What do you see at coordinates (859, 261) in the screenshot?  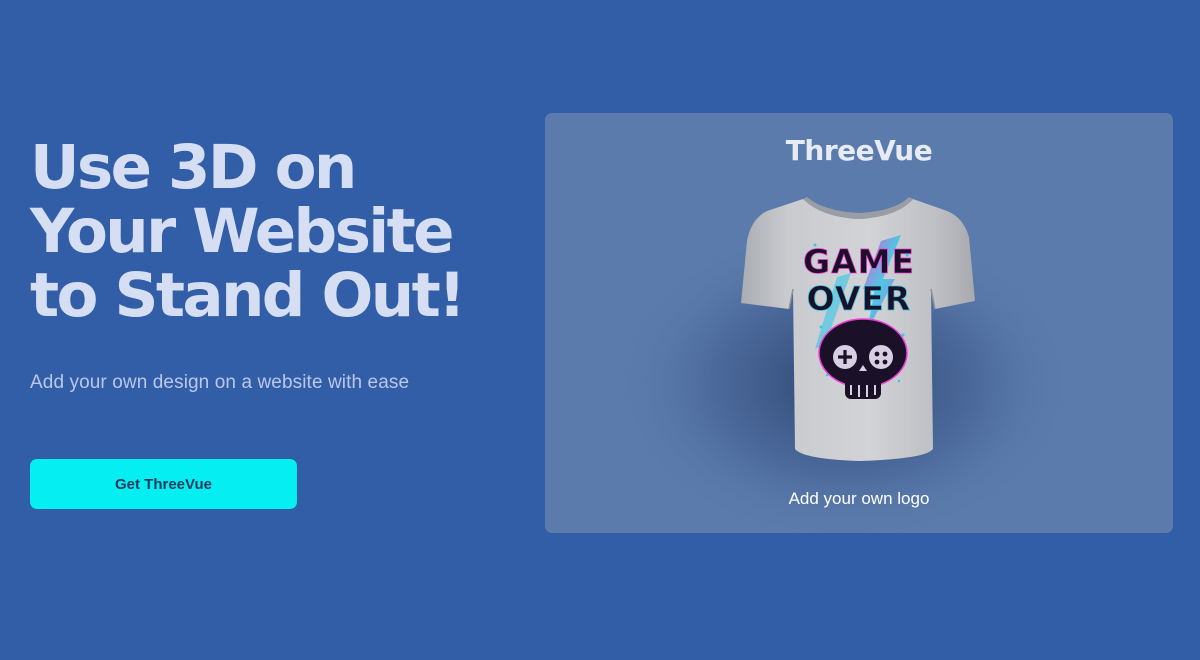 I see `shirt-print-line-game: GAME` at bounding box center [859, 261].